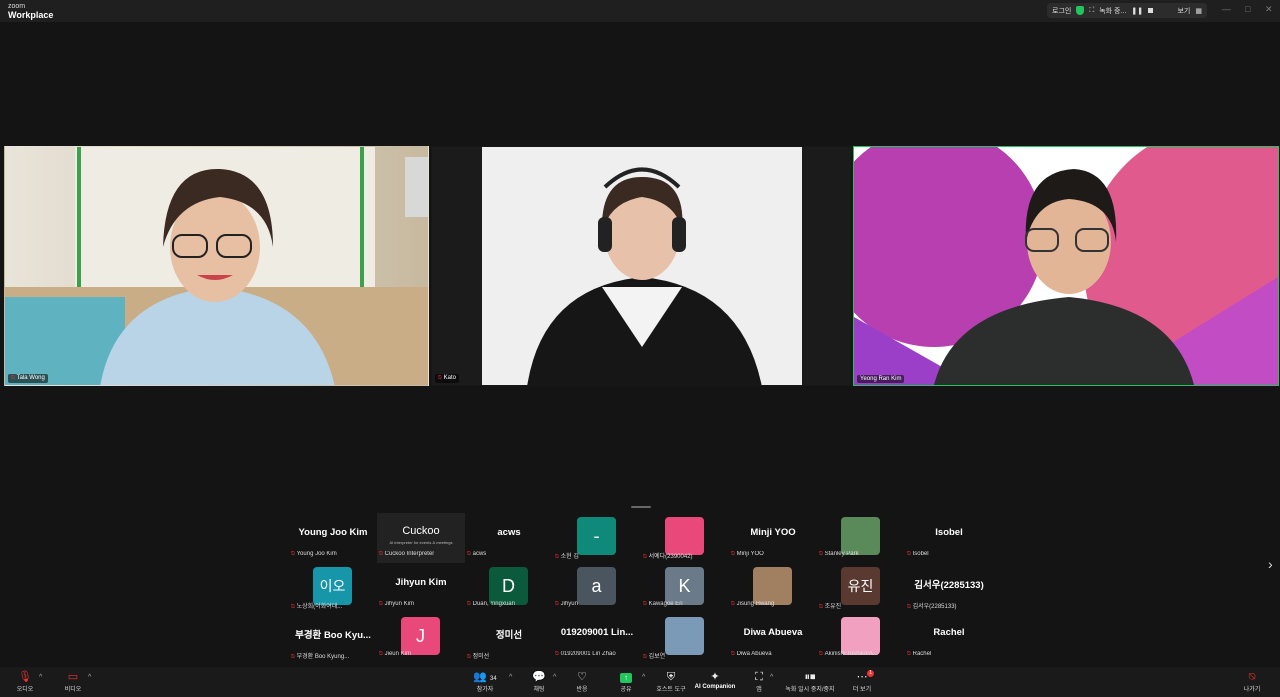 Image resolution: width=1280 pixels, height=697 pixels. Describe the element at coordinates (685, 538) in the screenshot. I see `gallery-participant-5: ⍉ 서예다(2390042)` at that location.